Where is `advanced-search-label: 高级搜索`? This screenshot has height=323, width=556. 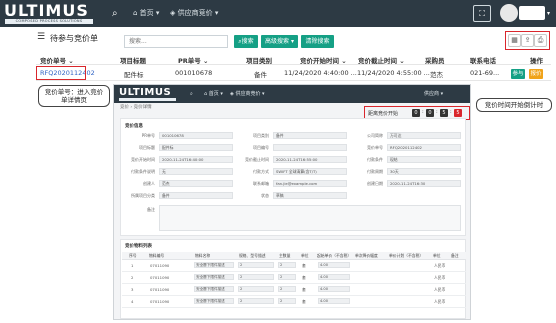
advanced-search-label: 高级搜索 is located at coordinates (277, 41).